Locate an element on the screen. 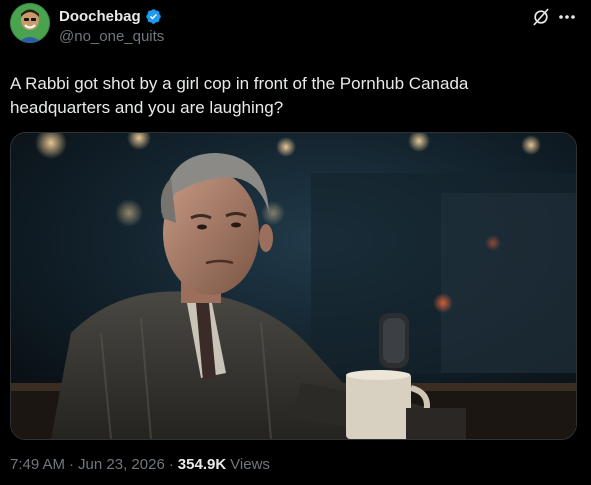  verified-badge-icon is located at coordinates (153, 16).